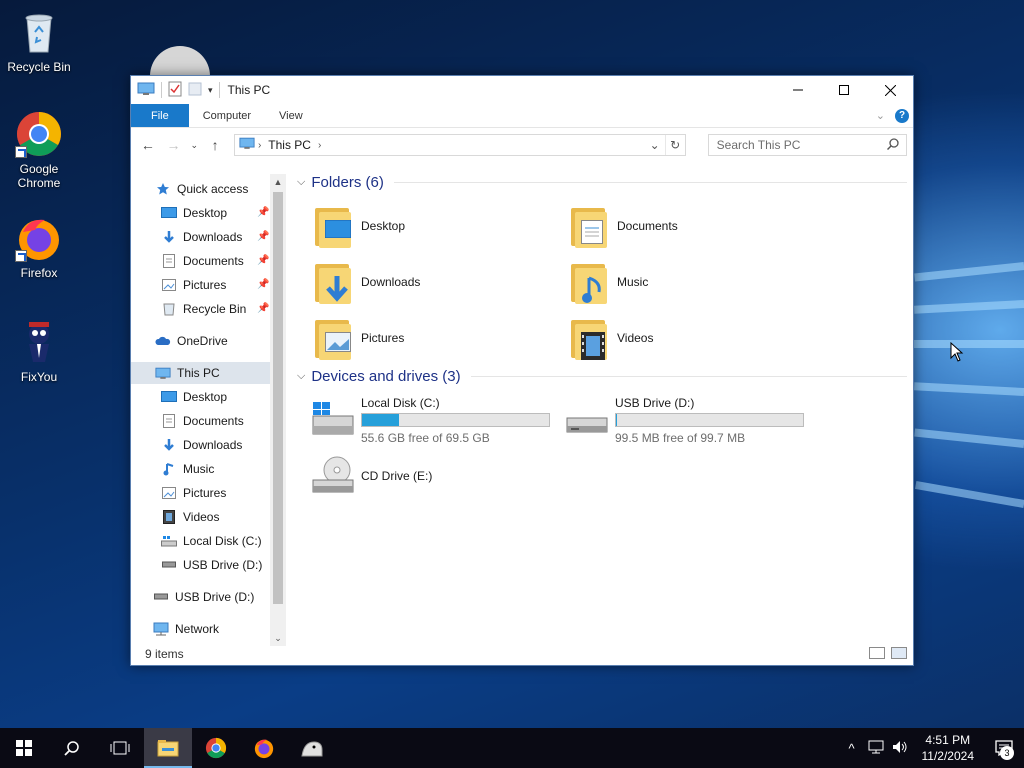 The width and height of the screenshot is (1024, 768). What do you see at coordinates (370, 476) in the screenshot?
I see `drive-cd-e: CD Drive (E:)` at bounding box center [370, 476].